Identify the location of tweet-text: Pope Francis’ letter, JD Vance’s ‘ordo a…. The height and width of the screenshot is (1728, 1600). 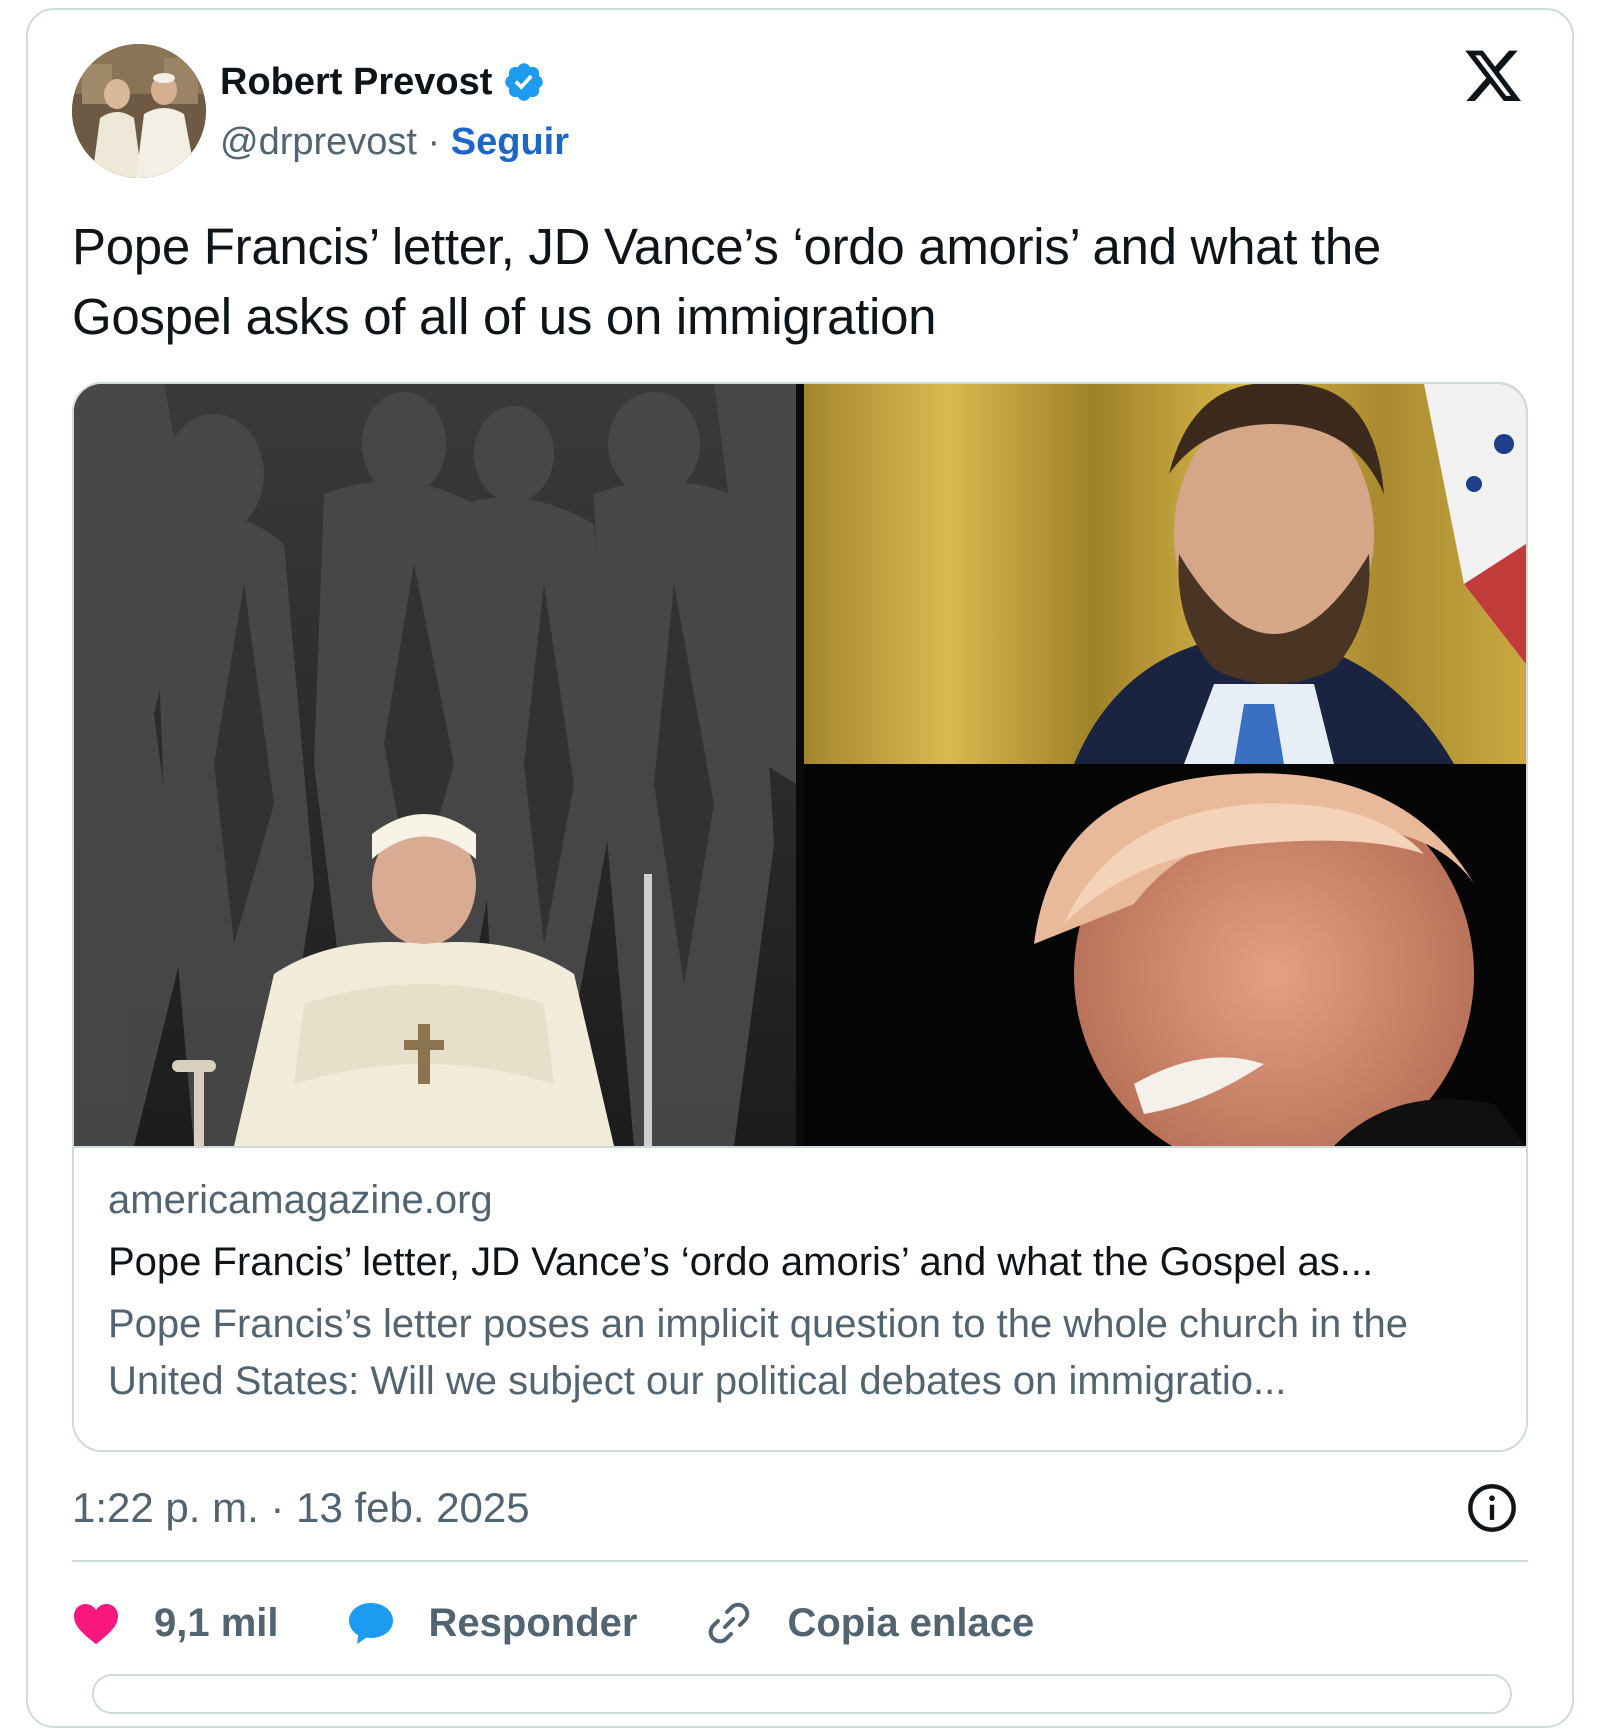
(726, 281).